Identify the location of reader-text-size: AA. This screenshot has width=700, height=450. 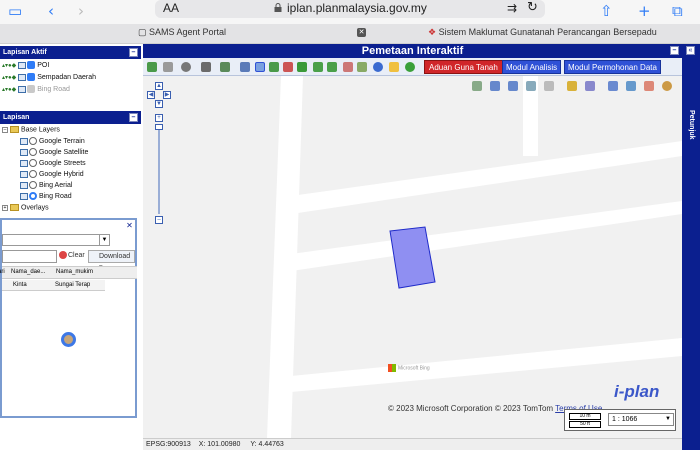
(171, 8).